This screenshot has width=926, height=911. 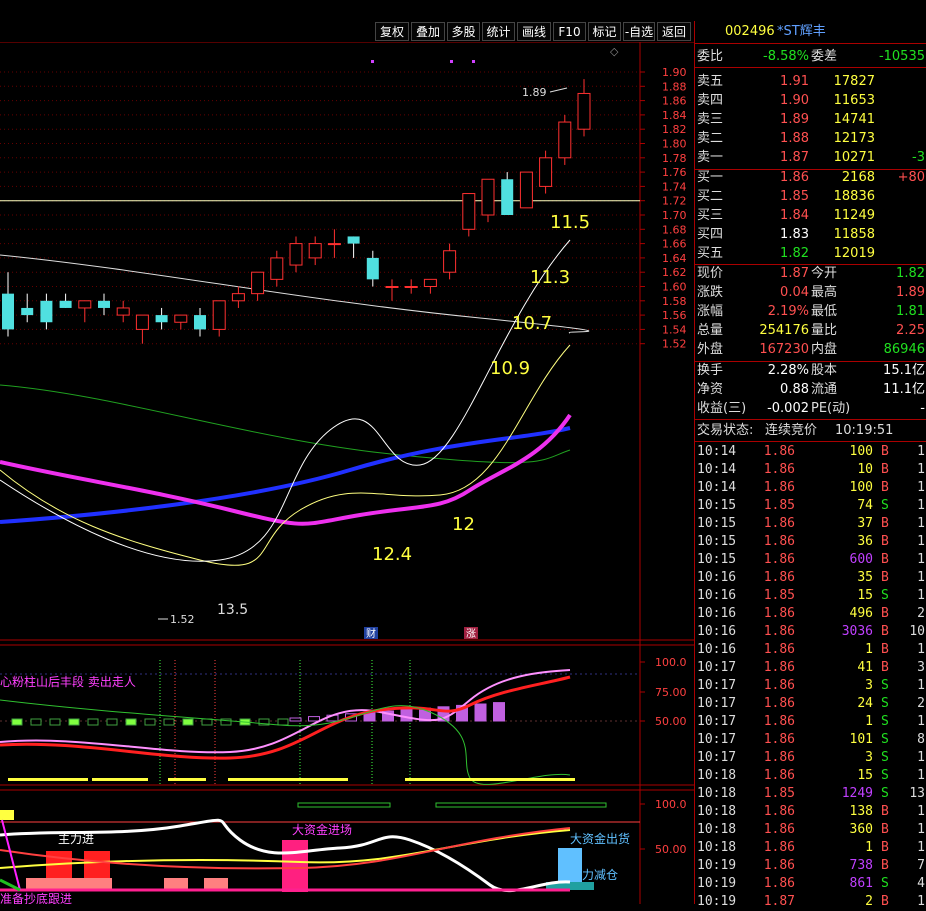 What do you see at coordinates (810, 138) in the screenshot?
I see `ask-row-3: 卖二 1.88 12173` at bounding box center [810, 138].